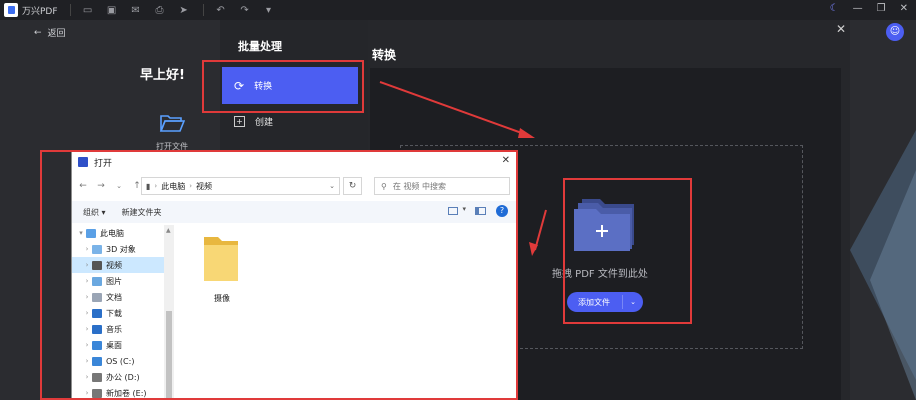 This screenshot has width=916, height=400. Describe the element at coordinates (834, 8) in the screenshot. I see `moon-icon: ☾` at that location.